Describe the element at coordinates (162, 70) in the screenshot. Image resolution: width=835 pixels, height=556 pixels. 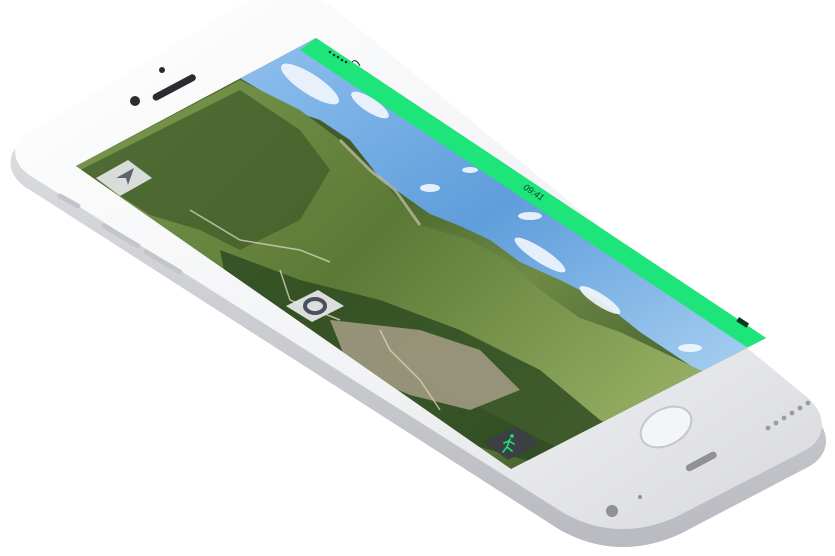
I see `proximity-sensor` at that location.